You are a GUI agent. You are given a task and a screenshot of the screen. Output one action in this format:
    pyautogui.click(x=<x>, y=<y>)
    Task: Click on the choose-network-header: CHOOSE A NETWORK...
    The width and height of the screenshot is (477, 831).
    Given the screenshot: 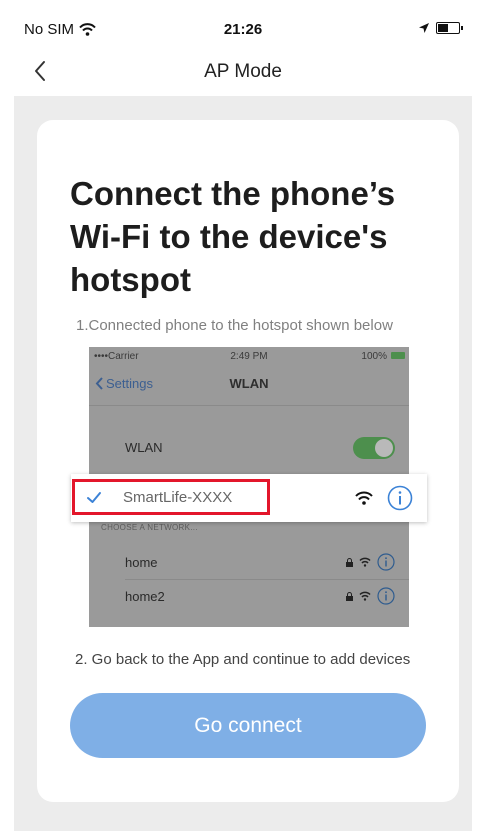 What is the action you would take?
    pyautogui.click(x=149, y=527)
    